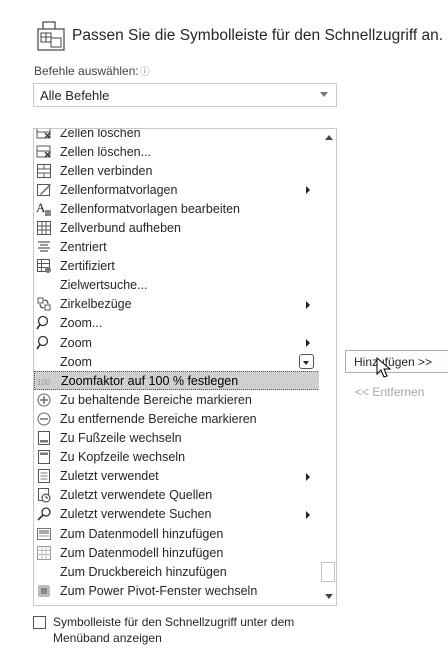 This screenshot has width=448, height=654. Describe the element at coordinates (156, 399) in the screenshot. I see `list-item-label: Zu behaltende Bereiche markieren` at that location.